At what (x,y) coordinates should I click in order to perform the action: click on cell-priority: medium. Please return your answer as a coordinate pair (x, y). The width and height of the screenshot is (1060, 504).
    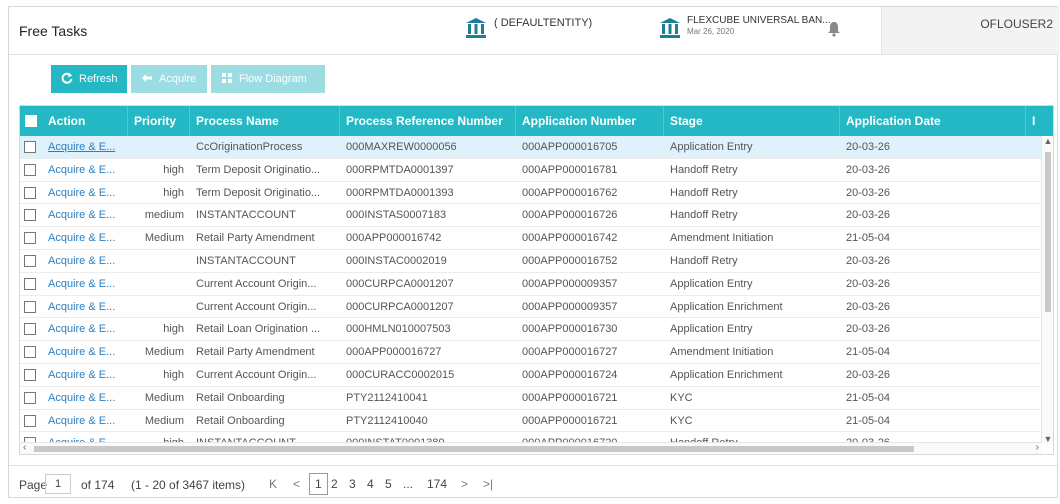
    Looking at the image, I should click on (164, 215).